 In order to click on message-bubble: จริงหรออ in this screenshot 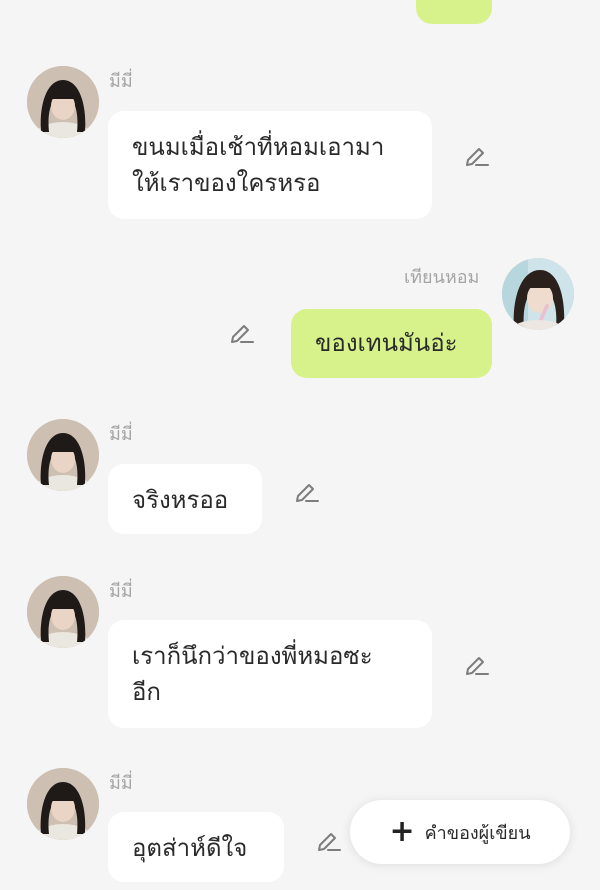, I will do `click(185, 499)`.